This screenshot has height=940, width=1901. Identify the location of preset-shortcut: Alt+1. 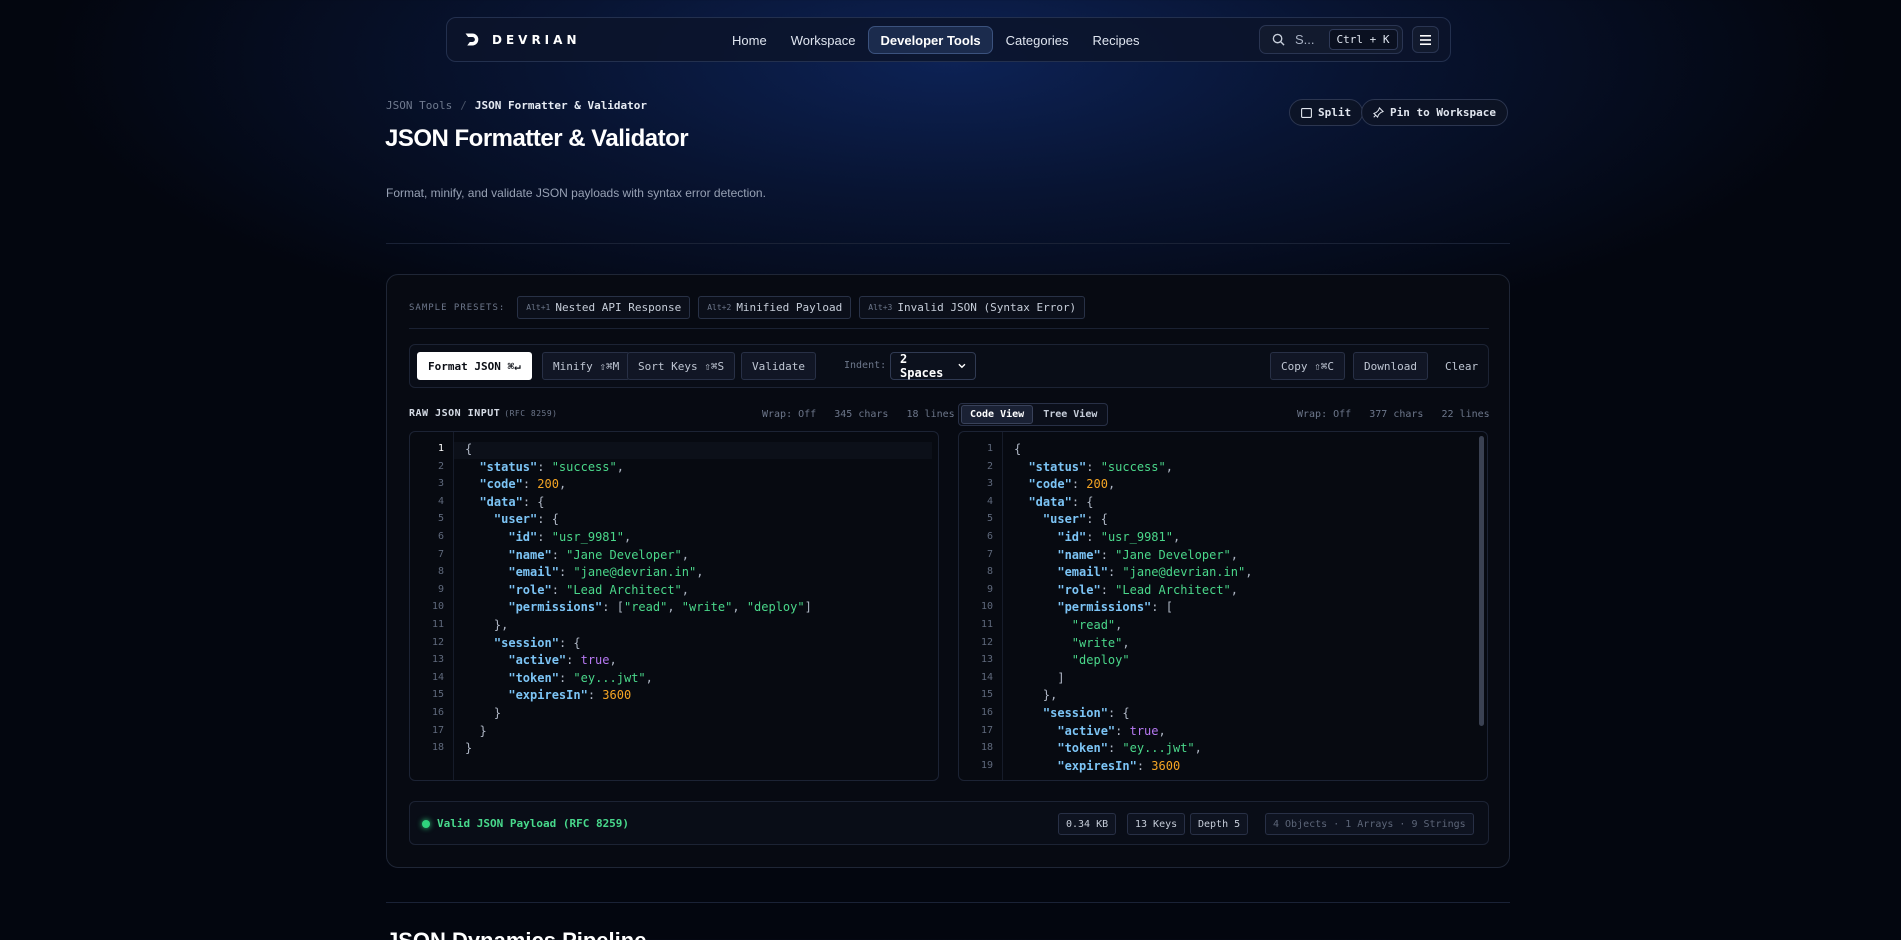
(538, 307).